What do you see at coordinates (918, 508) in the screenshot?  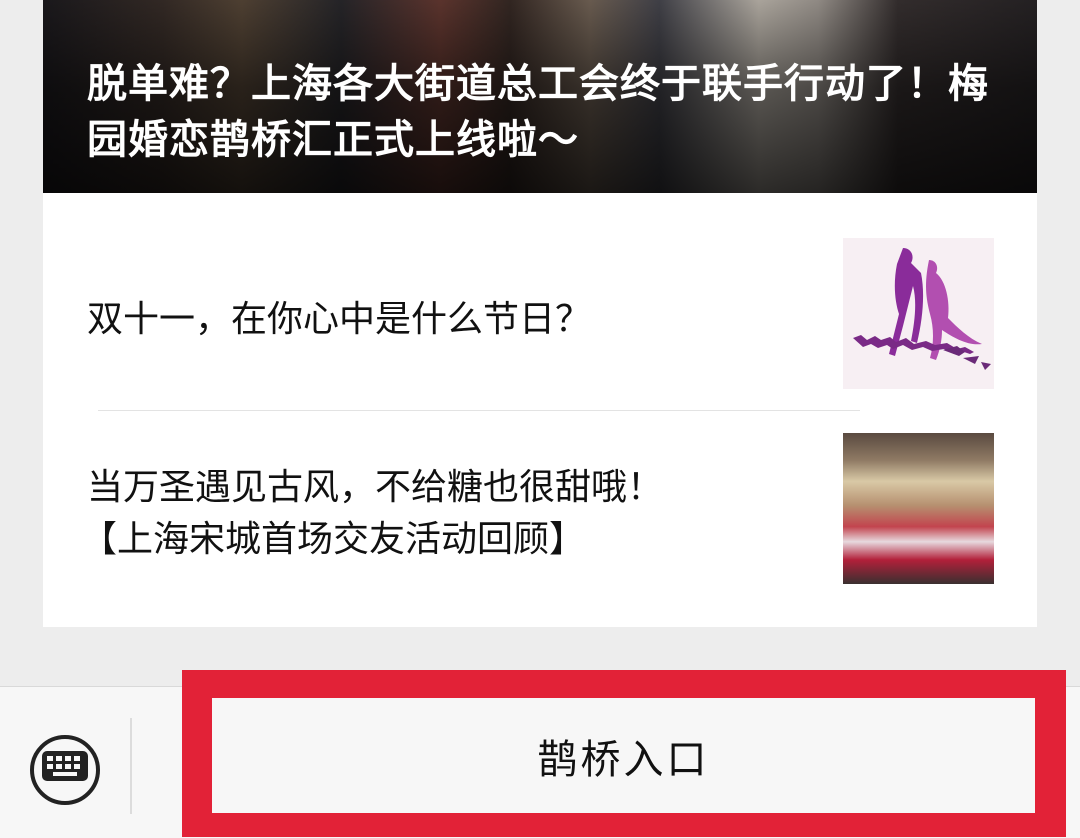 I see `article-thumbnail-group-photo` at bounding box center [918, 508].